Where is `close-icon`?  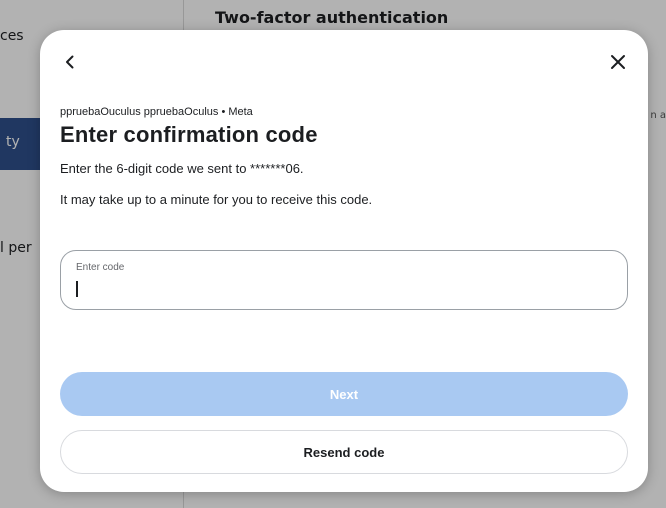 close-icon is located at coordinates (618, 62).